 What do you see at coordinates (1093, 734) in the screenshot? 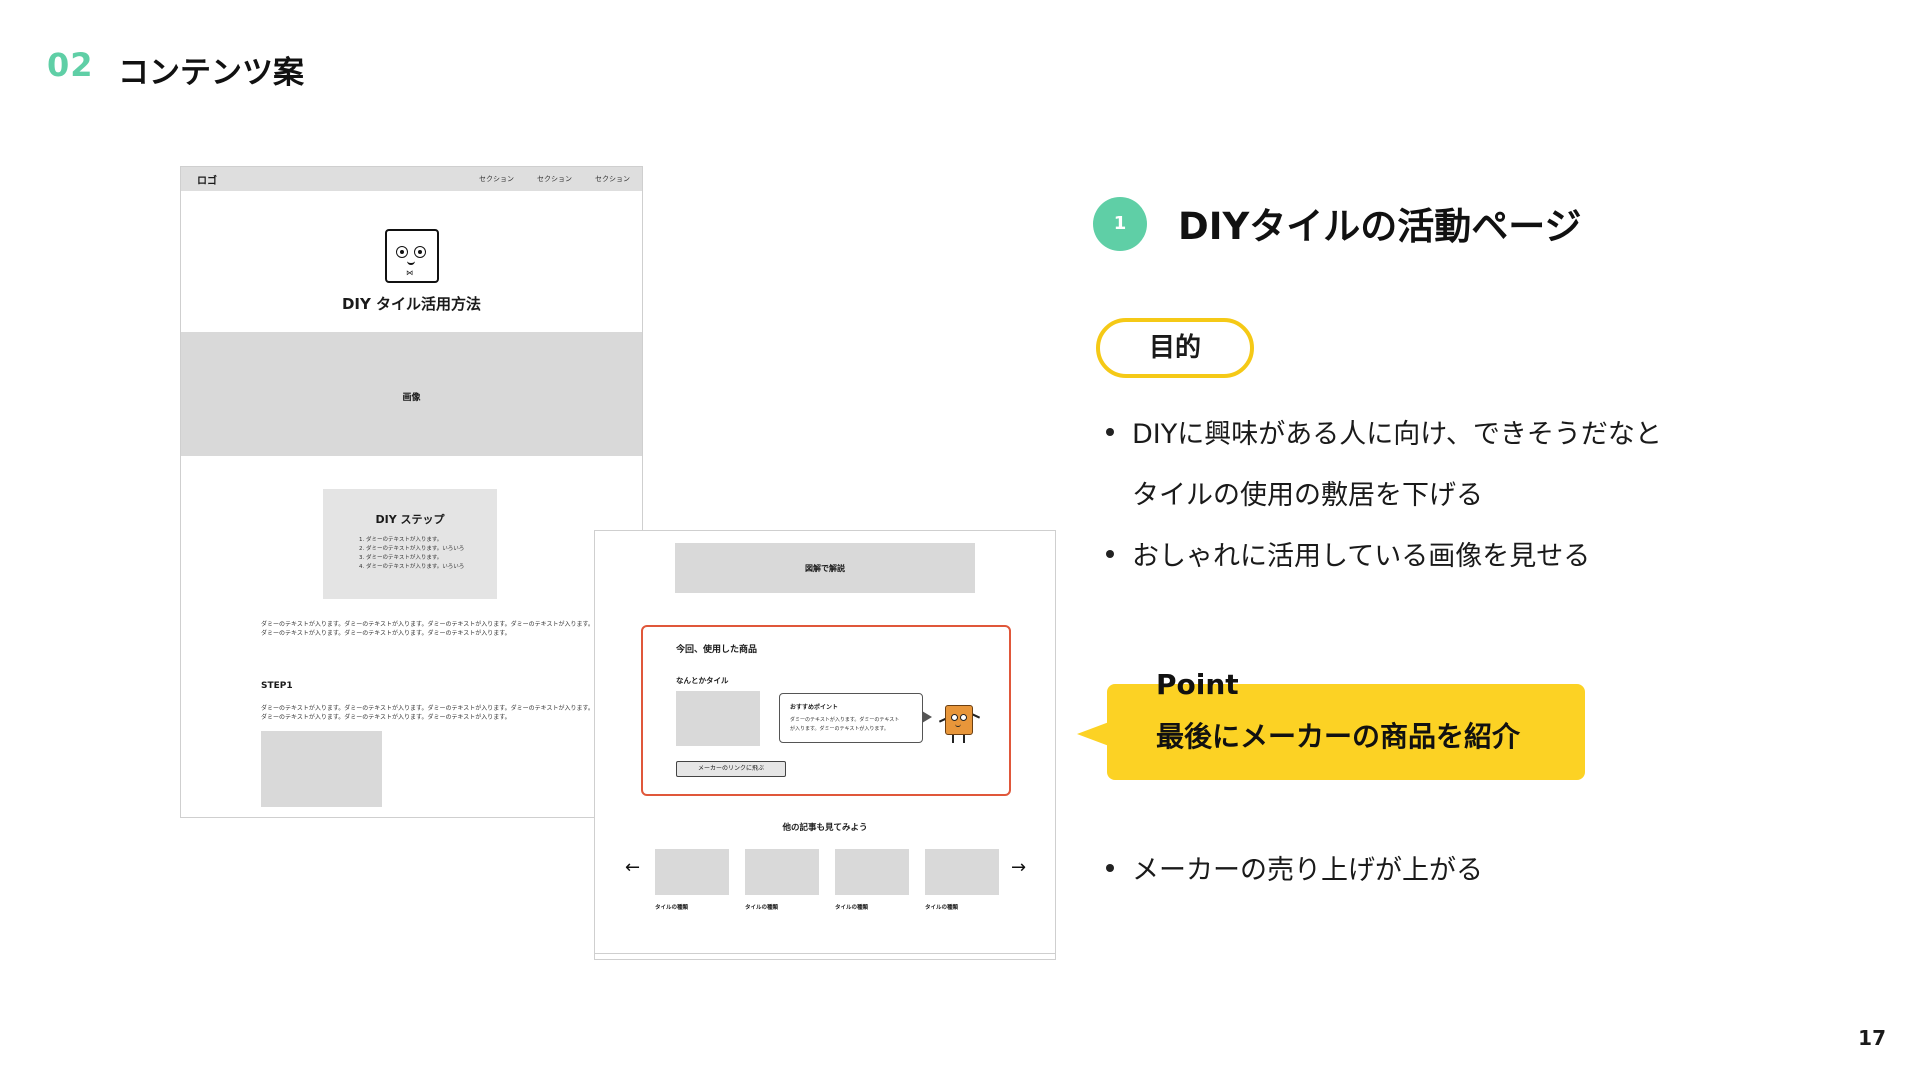
I see `point-callout-tail` at bounding box center [1093, 734].